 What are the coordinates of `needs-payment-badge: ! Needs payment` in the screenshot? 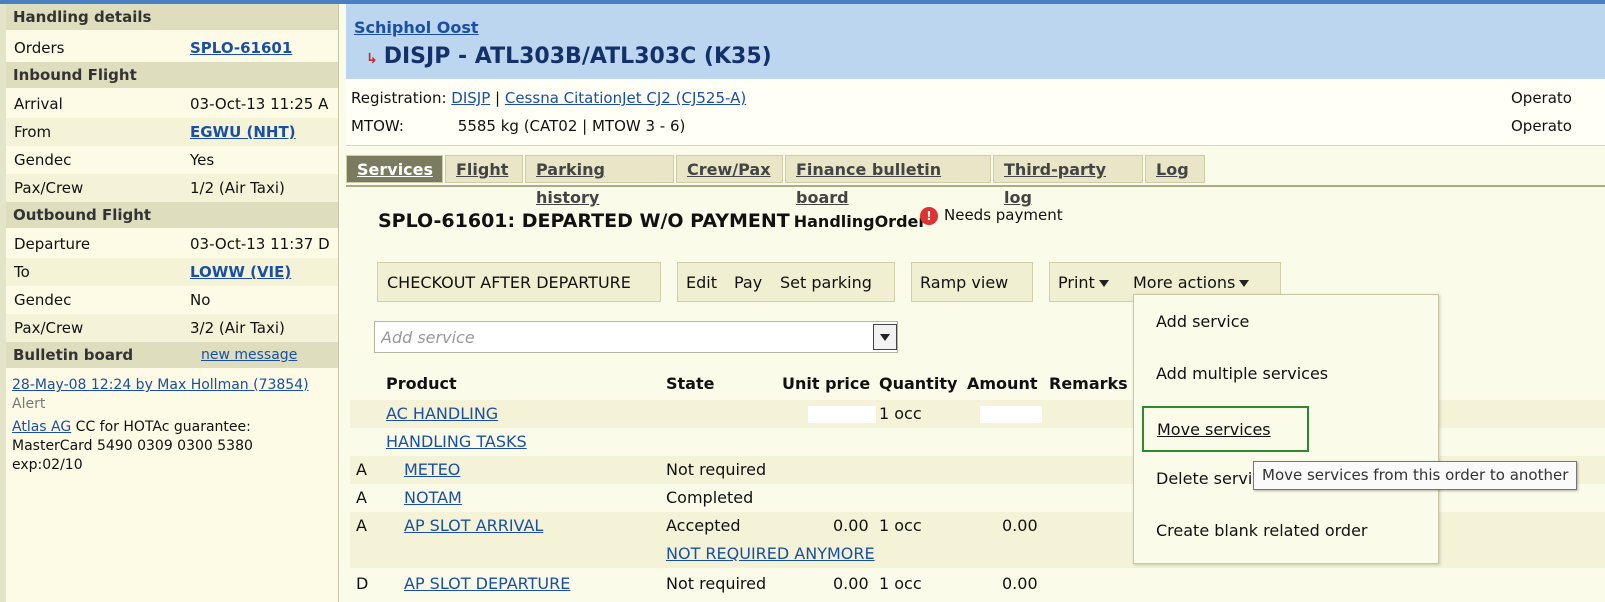 It's located at (991, 215).